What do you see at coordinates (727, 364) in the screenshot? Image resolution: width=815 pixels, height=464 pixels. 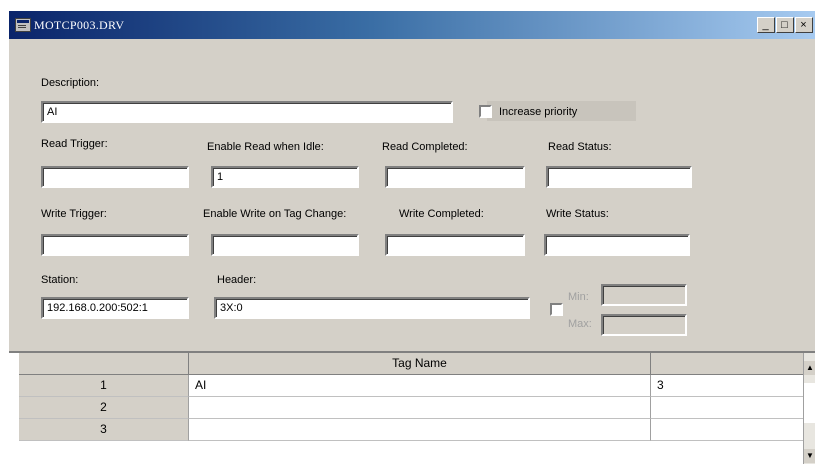 I see `address-column-header` at bounding box center [727, 364].